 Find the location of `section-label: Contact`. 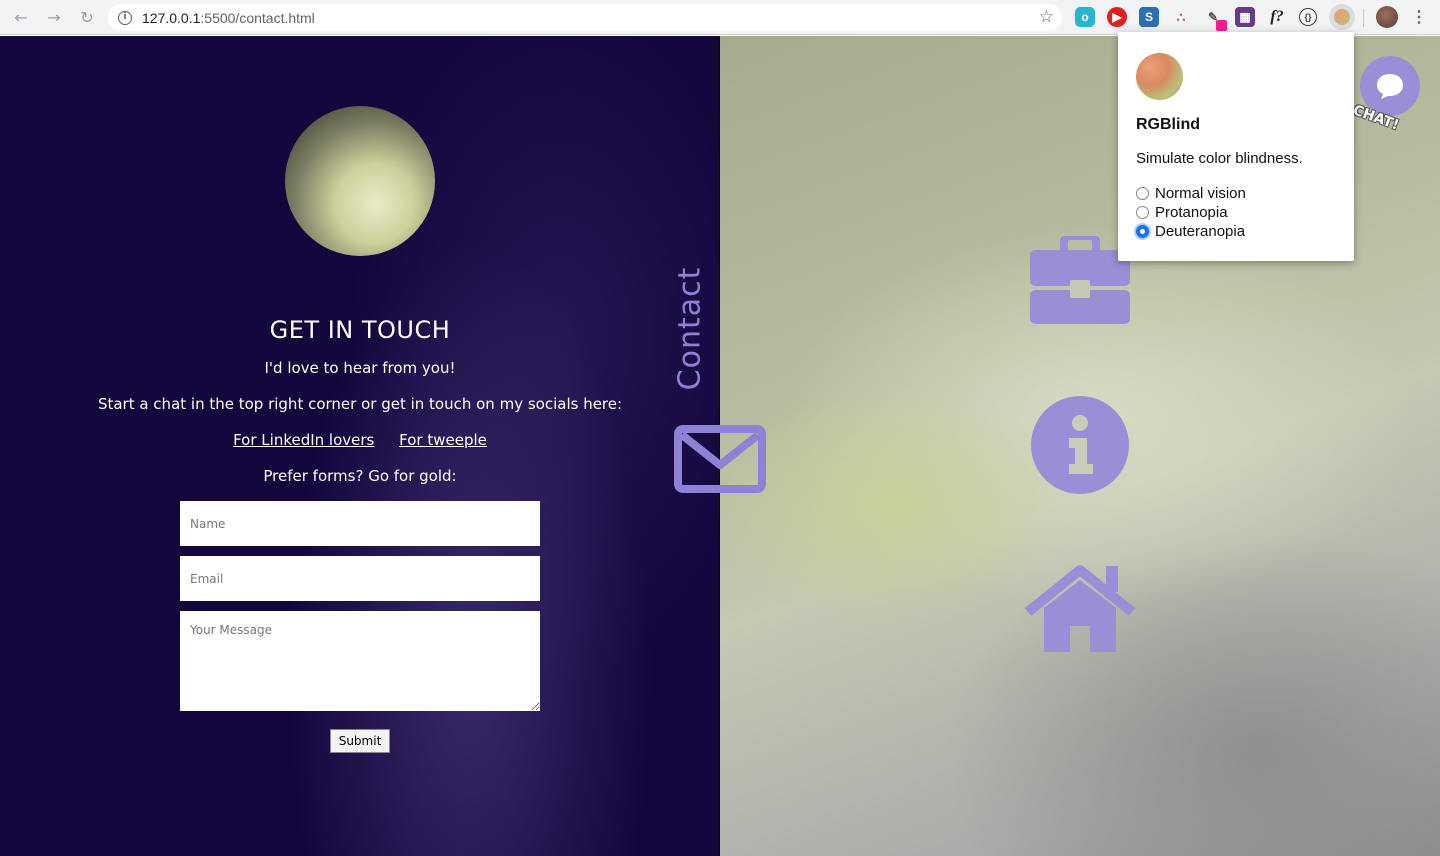

section-label: Contact is located at coordinates (690, 328).